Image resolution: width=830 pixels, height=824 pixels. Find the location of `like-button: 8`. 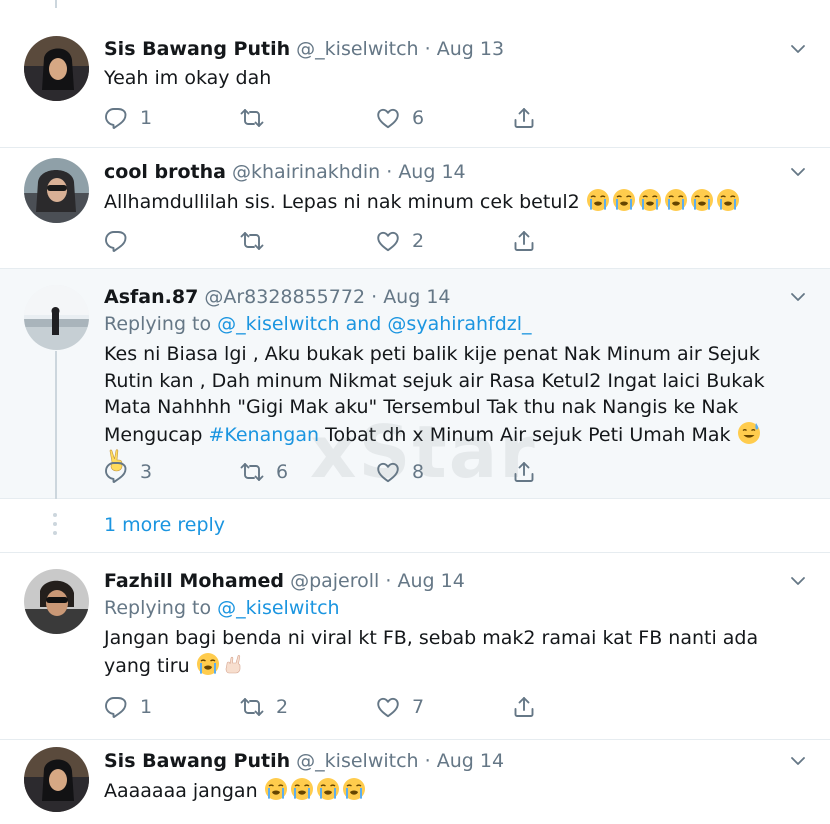

like-button: 8 is located at coordinates (444, 472).